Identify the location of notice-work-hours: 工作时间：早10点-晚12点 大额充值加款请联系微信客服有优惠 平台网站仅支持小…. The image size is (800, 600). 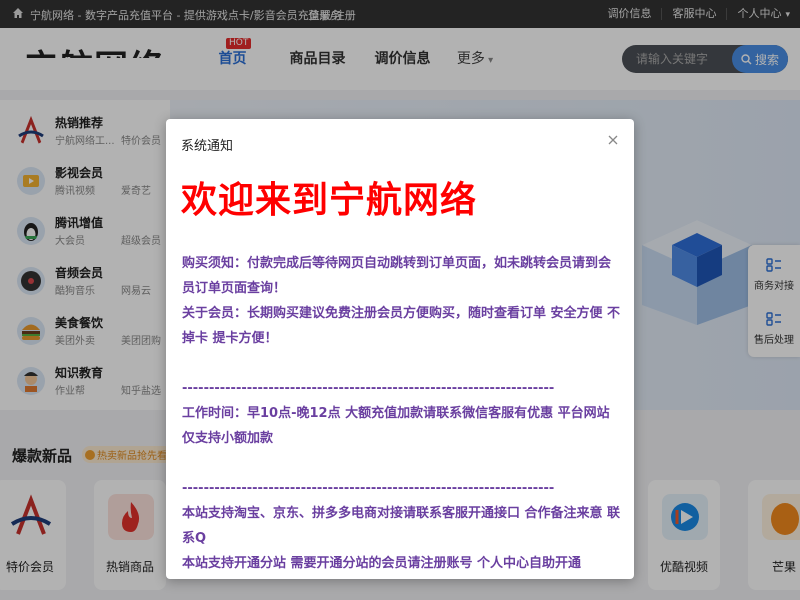
(396, 426).